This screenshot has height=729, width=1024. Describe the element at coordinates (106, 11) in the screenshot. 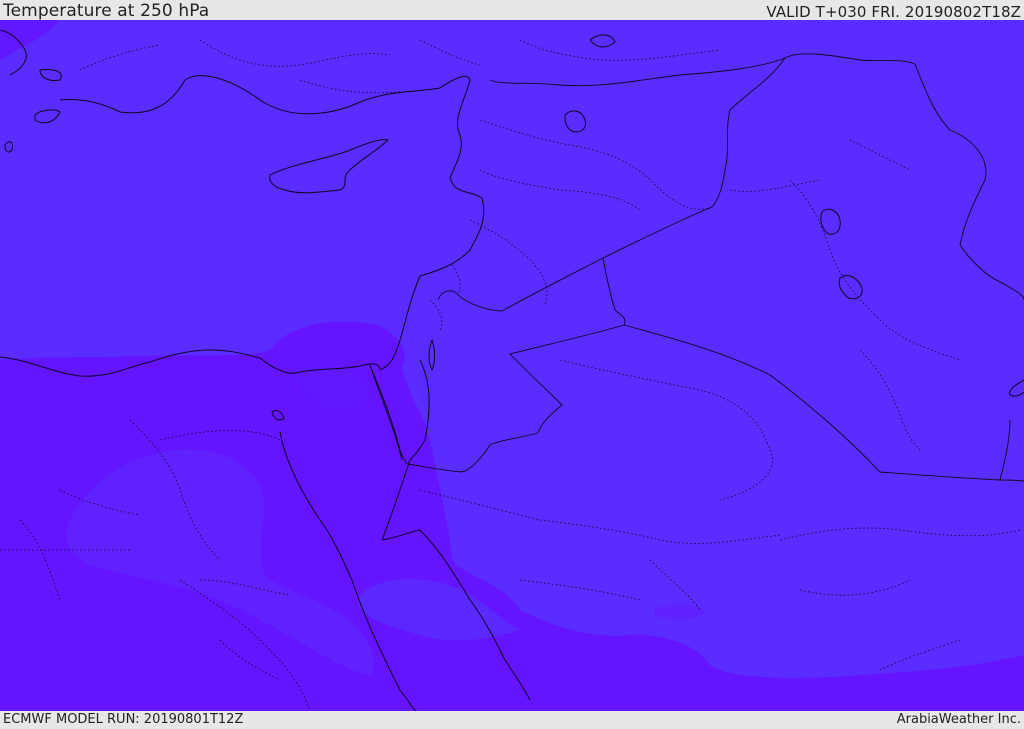

I see `product-title: Temperature at 250 hPa` at that location.